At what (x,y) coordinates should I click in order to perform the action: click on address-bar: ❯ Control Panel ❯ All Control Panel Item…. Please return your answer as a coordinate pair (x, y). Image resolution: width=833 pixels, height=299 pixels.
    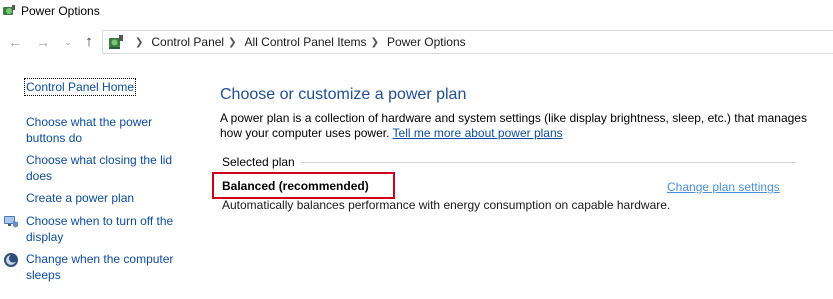
    Looking at the image, I should click on (467, 42).